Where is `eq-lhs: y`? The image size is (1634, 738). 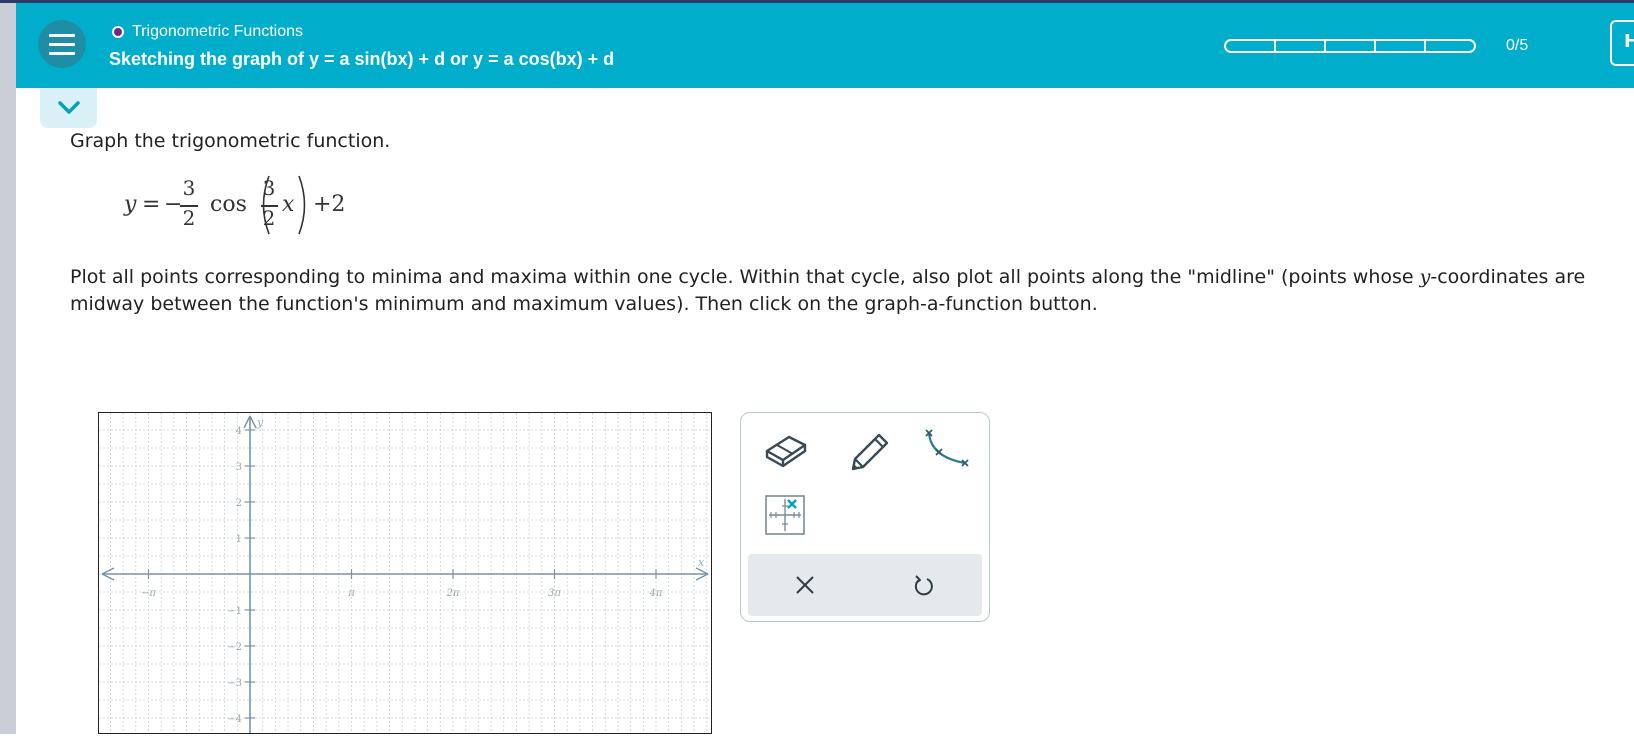 eq-lhs: y is located at coordinates (130, 204).